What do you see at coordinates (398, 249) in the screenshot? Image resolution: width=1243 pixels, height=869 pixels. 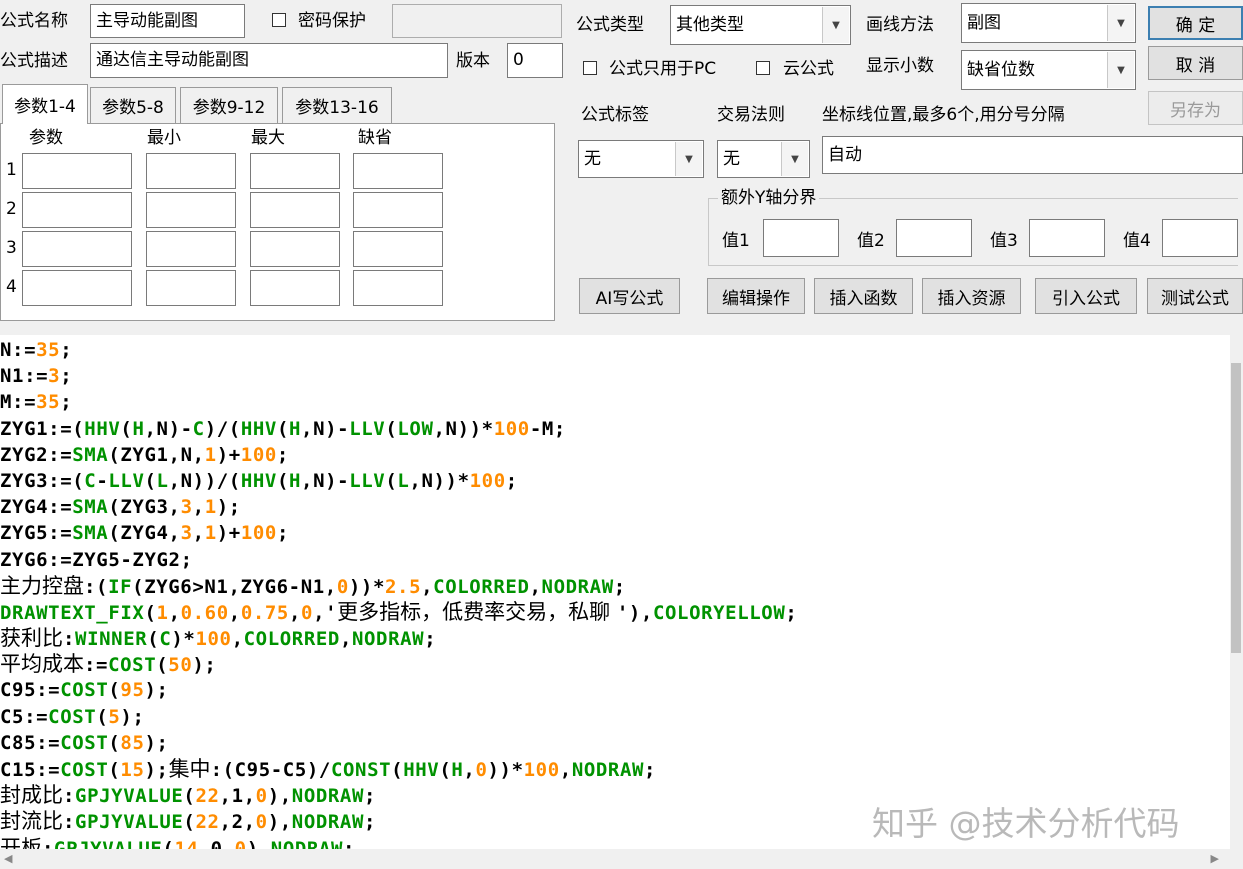 I see `param-3-default-input` at bounding box center [398, 249].